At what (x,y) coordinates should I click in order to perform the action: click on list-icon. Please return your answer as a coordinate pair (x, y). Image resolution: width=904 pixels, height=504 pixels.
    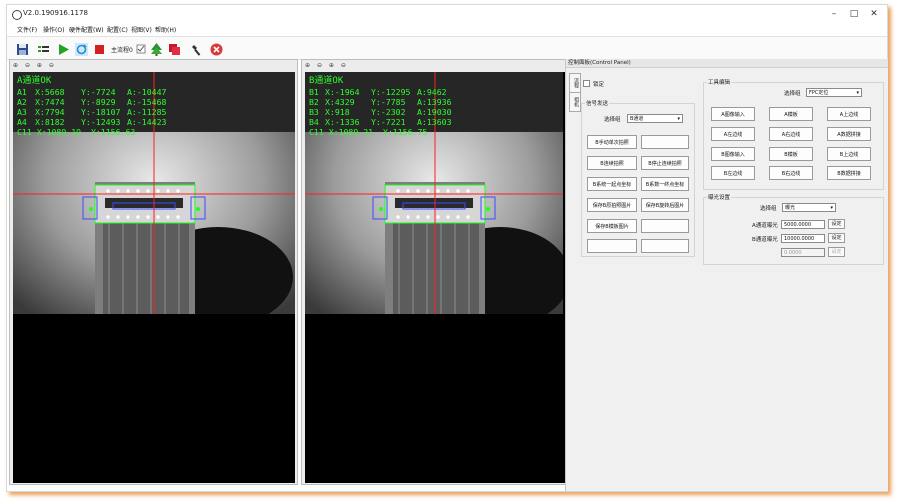
    Looking at the image, I should click on (43, 47).